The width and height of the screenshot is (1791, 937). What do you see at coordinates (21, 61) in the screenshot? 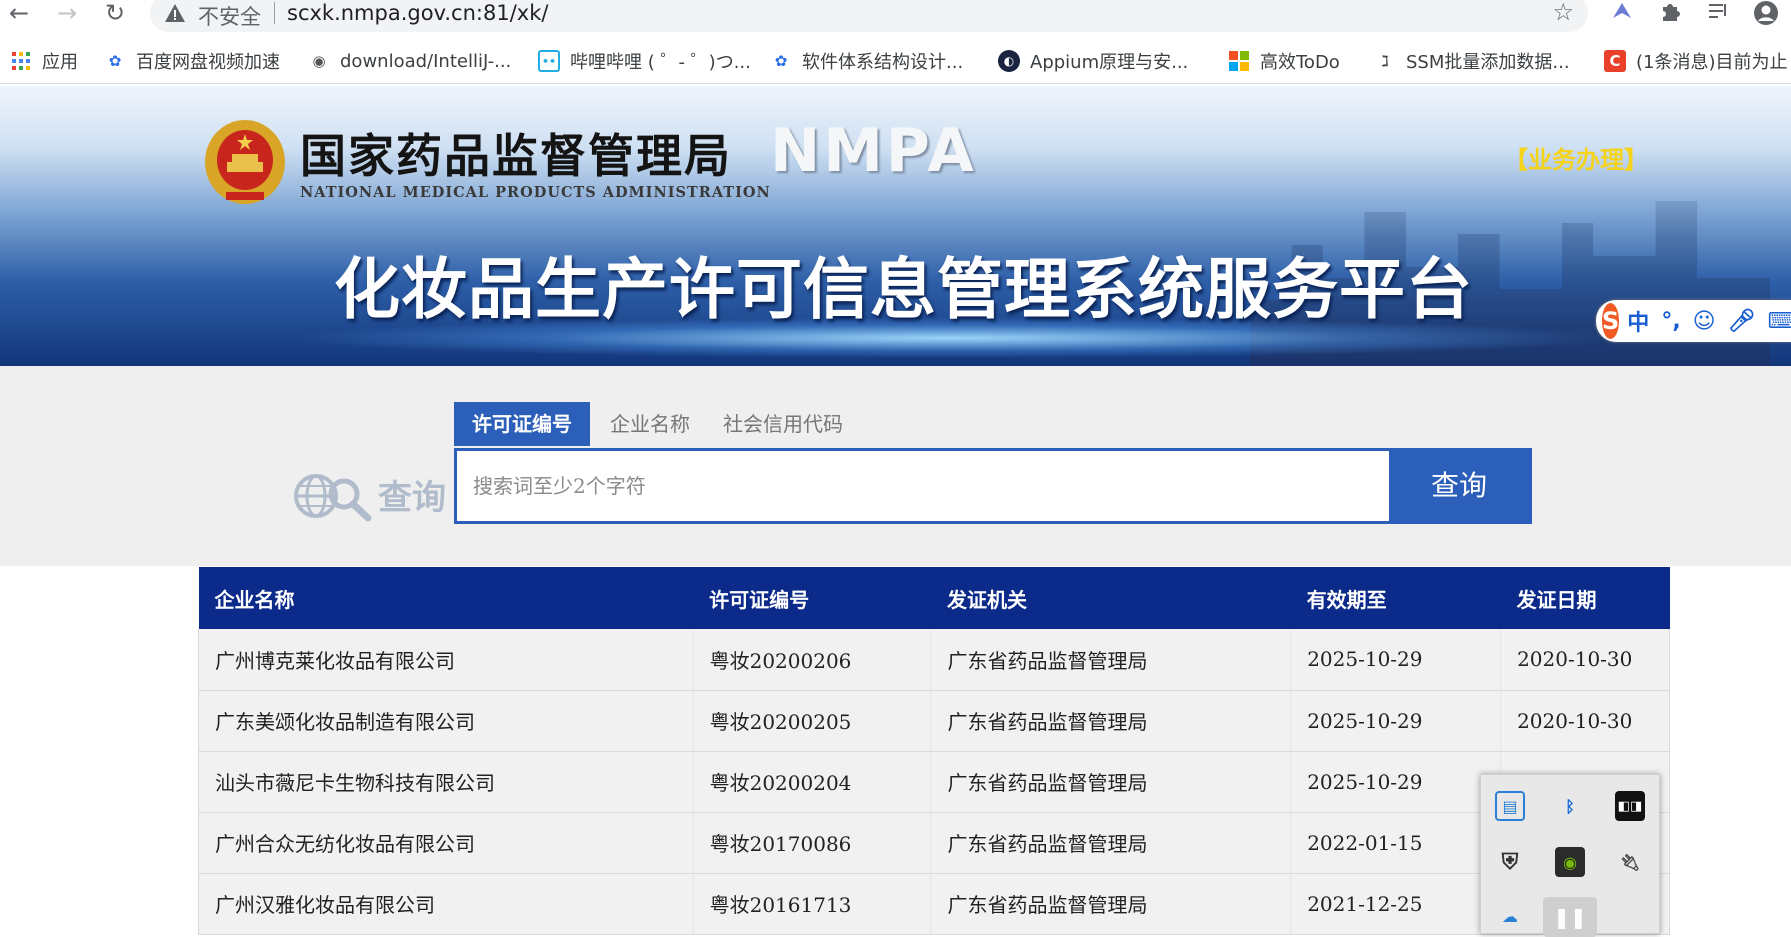
I see `apps-grid-icon` at bounding box center [21, 61].